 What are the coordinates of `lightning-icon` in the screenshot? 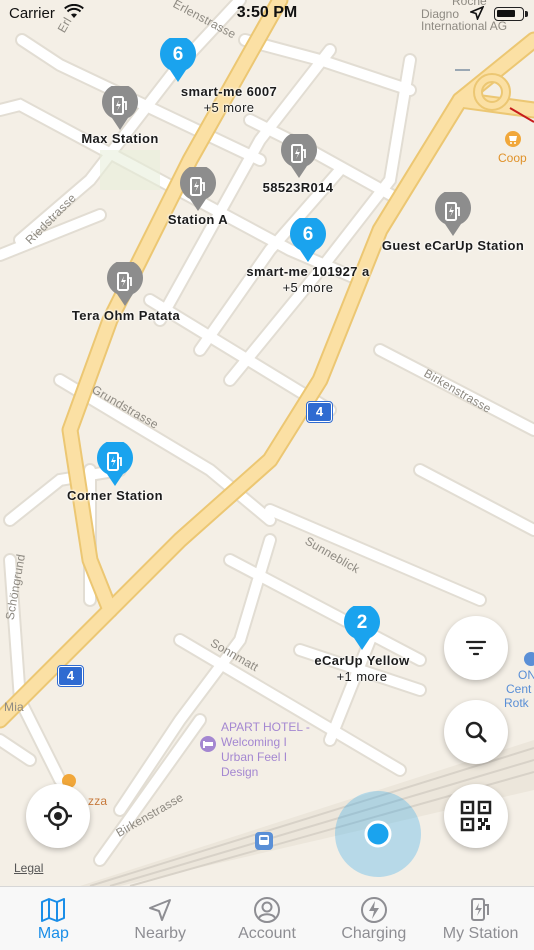 It's located at (373, 910).